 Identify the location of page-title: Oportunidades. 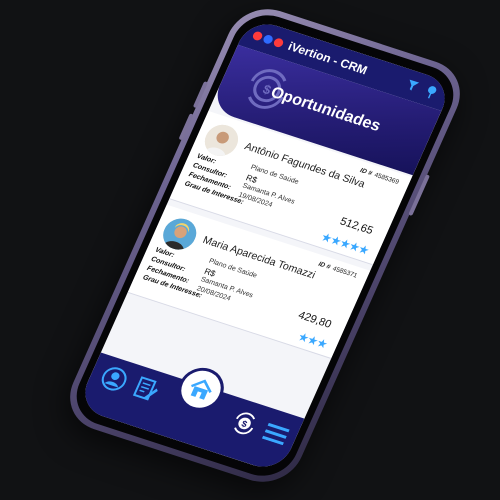
(325, 109).